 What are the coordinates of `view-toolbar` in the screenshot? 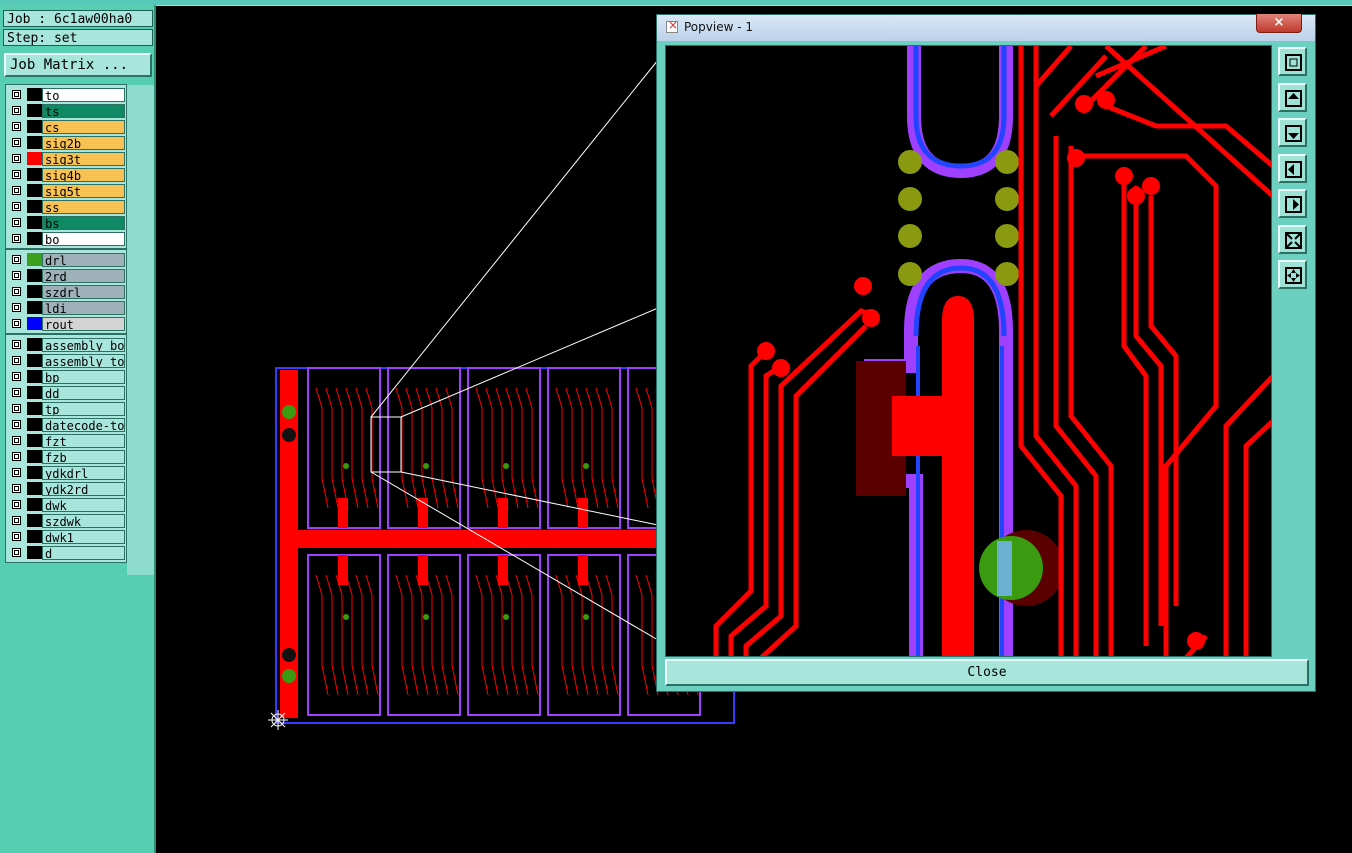 It's located at (1293, 351).